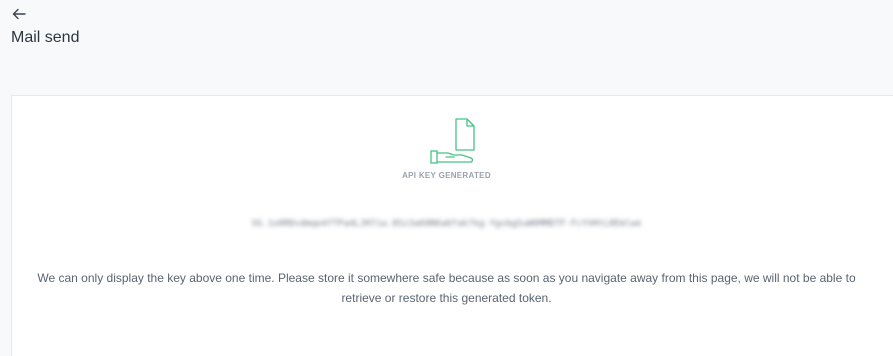  I want to click on api-key-generated-label: API KEY GENERATED, so click(446, 175).